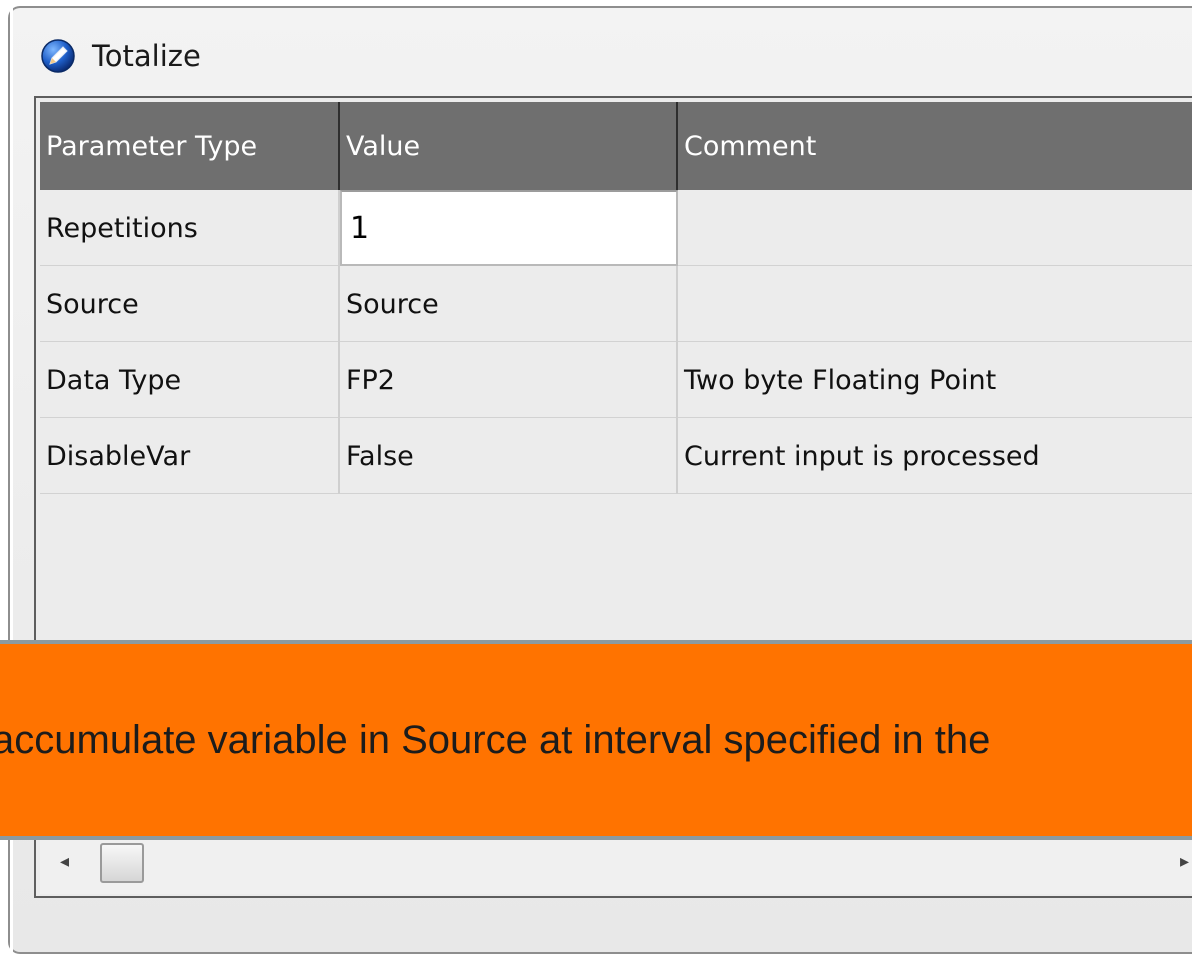  What do you see at coordinates (190, 304) in the screenshot?
I see `param-cell: Source` at bounding box center [190, 304].